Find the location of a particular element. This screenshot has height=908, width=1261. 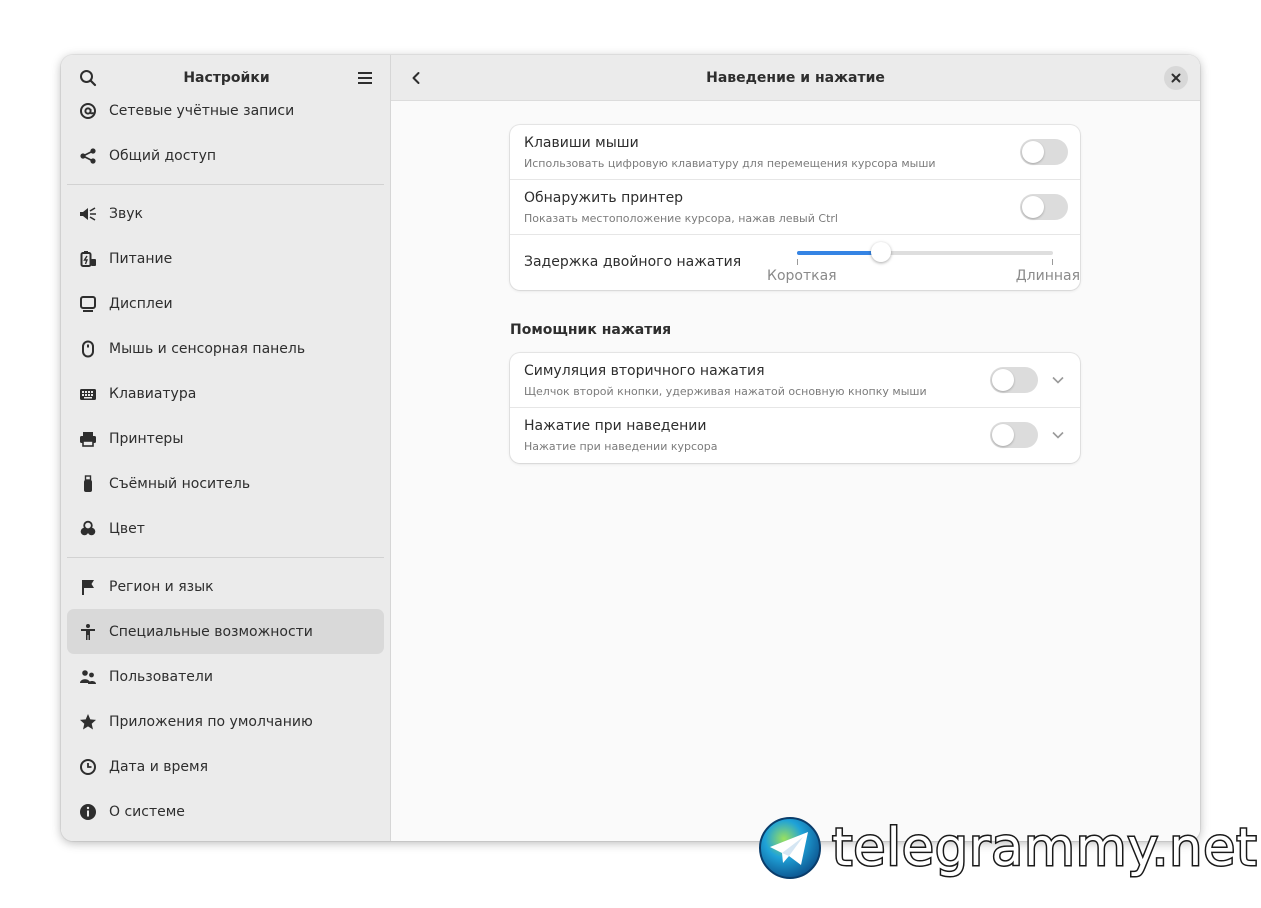

sidebar-item-mouse: Мышь и сенсорная панель is located at coordinates (225, 348).